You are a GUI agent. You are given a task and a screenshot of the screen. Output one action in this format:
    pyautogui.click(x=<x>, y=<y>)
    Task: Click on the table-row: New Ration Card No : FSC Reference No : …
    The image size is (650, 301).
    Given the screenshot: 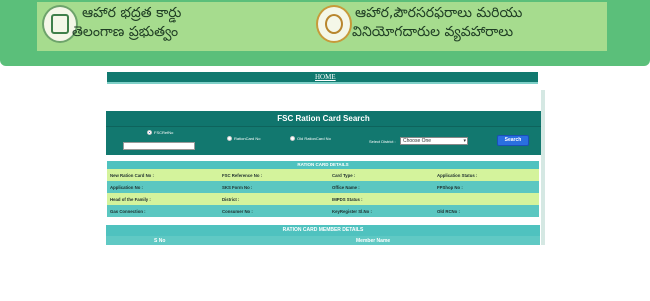 What is the action you would take?
    pyautogui.click(x=323, y=175)
    